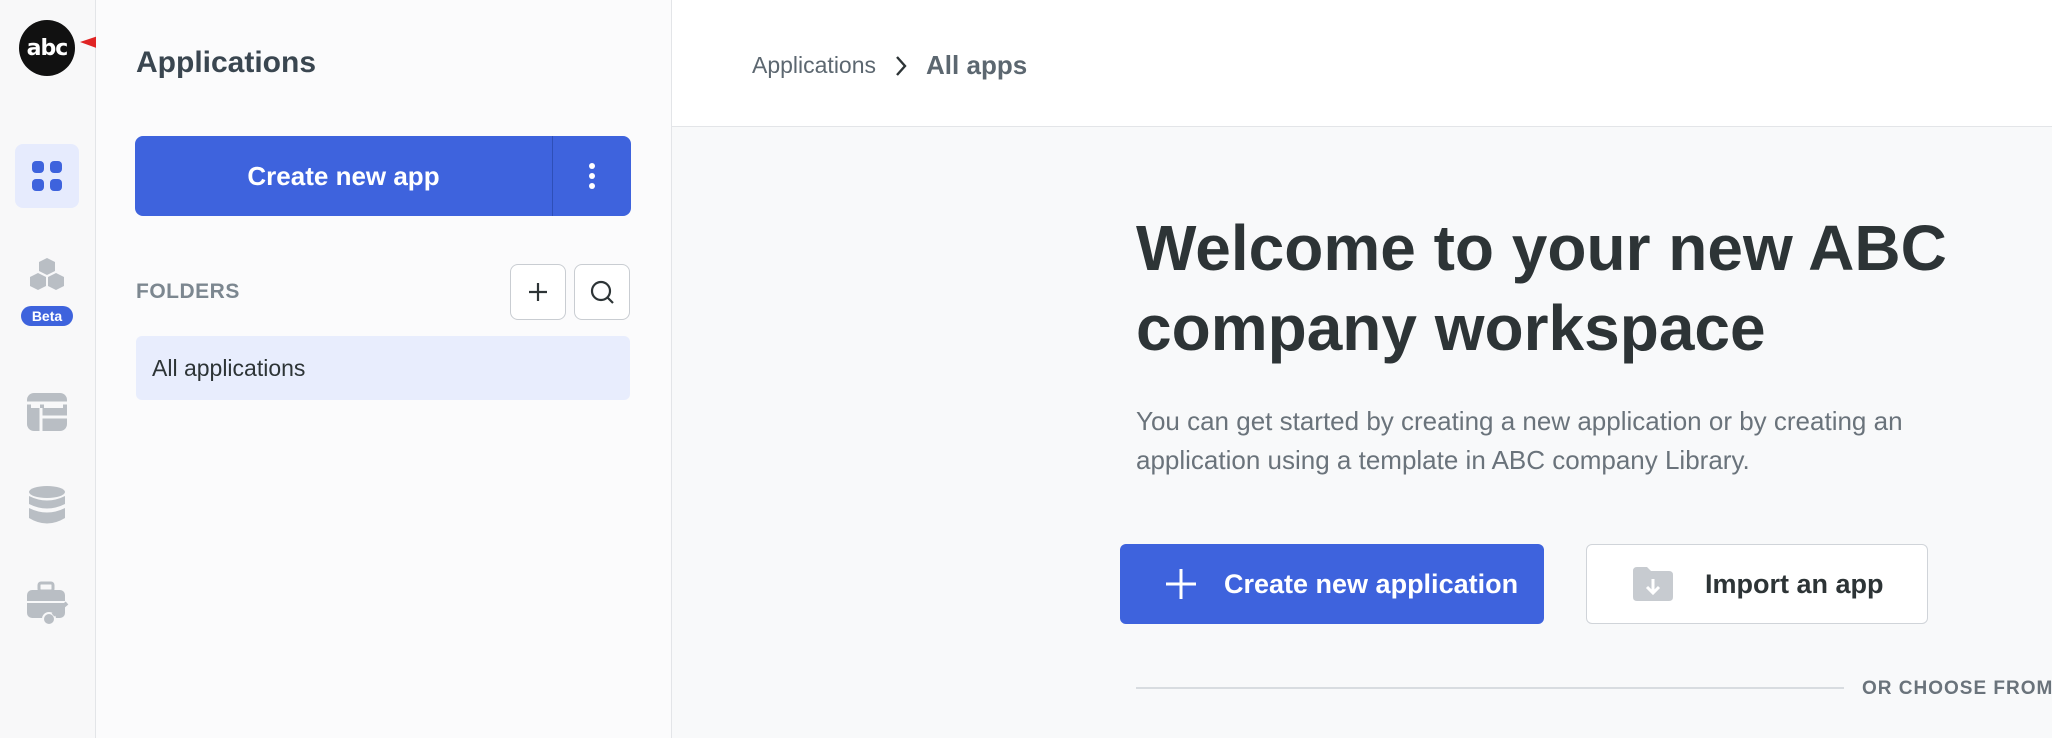  I want to click on breadcrumb: Applications All apps, so click(889, 65).